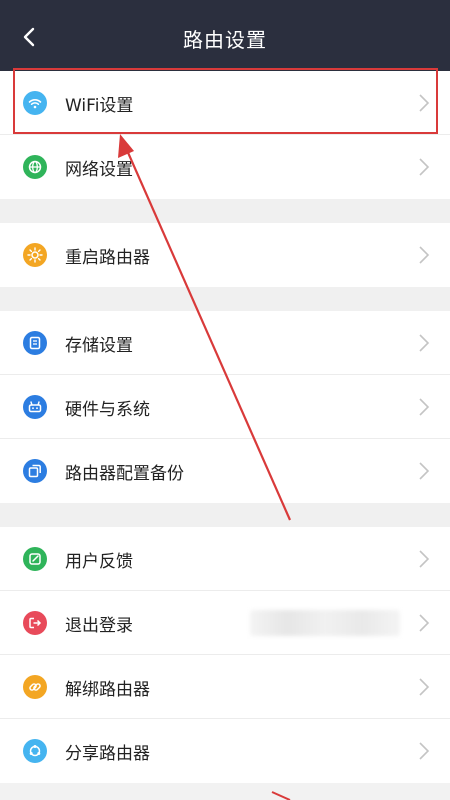 This screenshot has height=800, width=450. Describe the element at coordinates (35, 687) in the screenshot. I see `link-icon` at that location.